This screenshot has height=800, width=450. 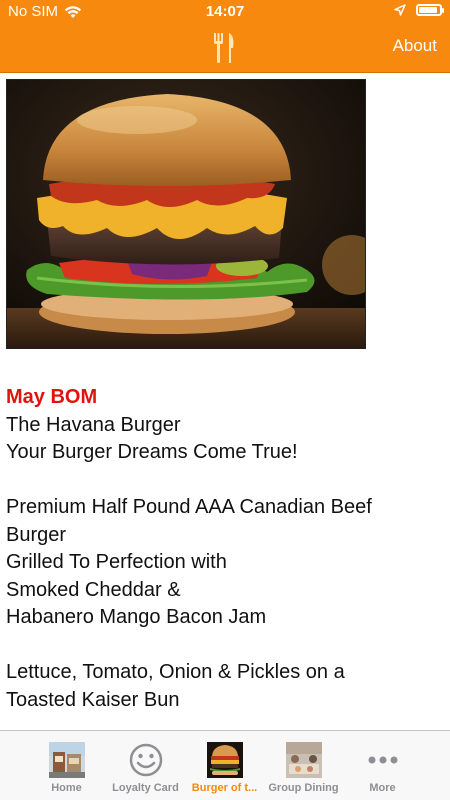 I want to click on status-time: 14:07, so click(x=225, y=11).